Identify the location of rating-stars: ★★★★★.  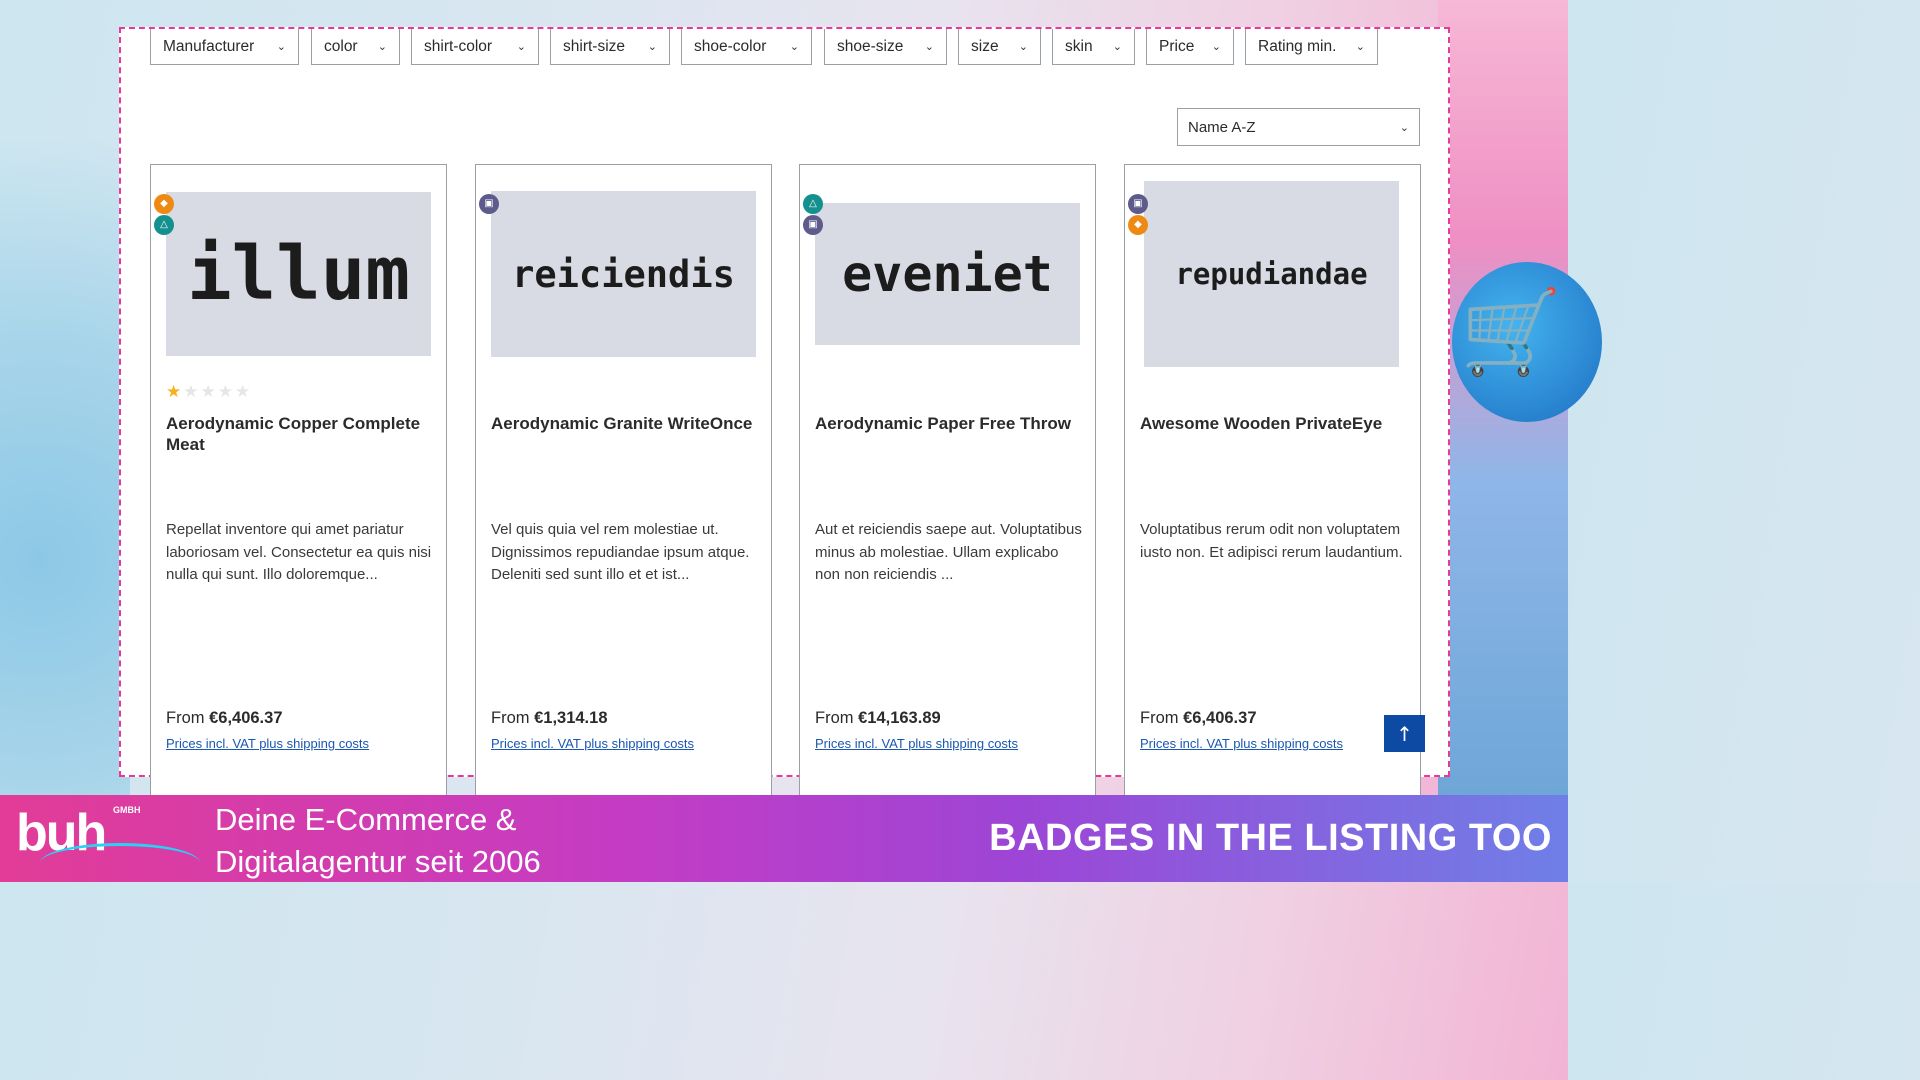
(209, 392).